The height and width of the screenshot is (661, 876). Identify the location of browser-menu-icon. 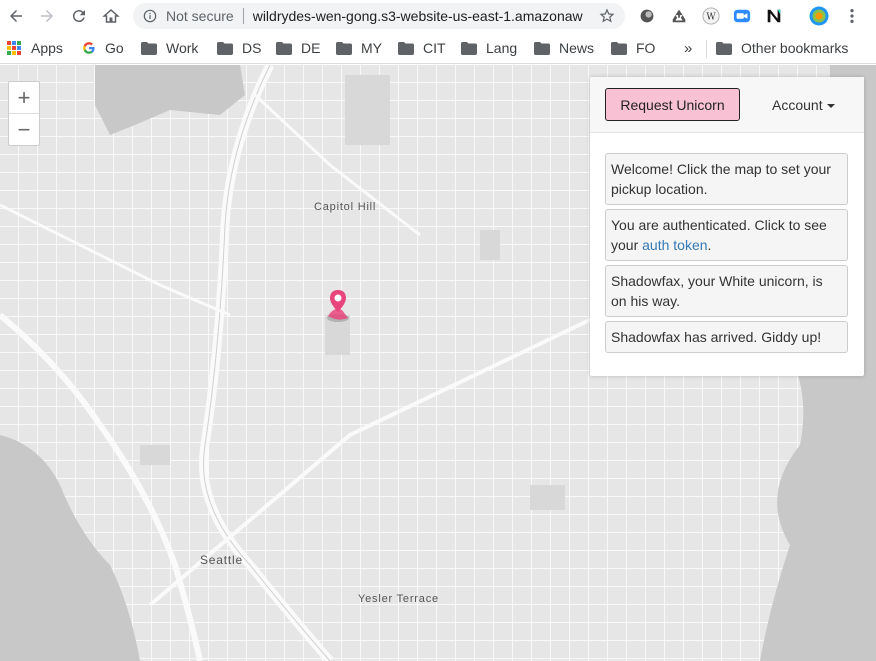
(852, 16).